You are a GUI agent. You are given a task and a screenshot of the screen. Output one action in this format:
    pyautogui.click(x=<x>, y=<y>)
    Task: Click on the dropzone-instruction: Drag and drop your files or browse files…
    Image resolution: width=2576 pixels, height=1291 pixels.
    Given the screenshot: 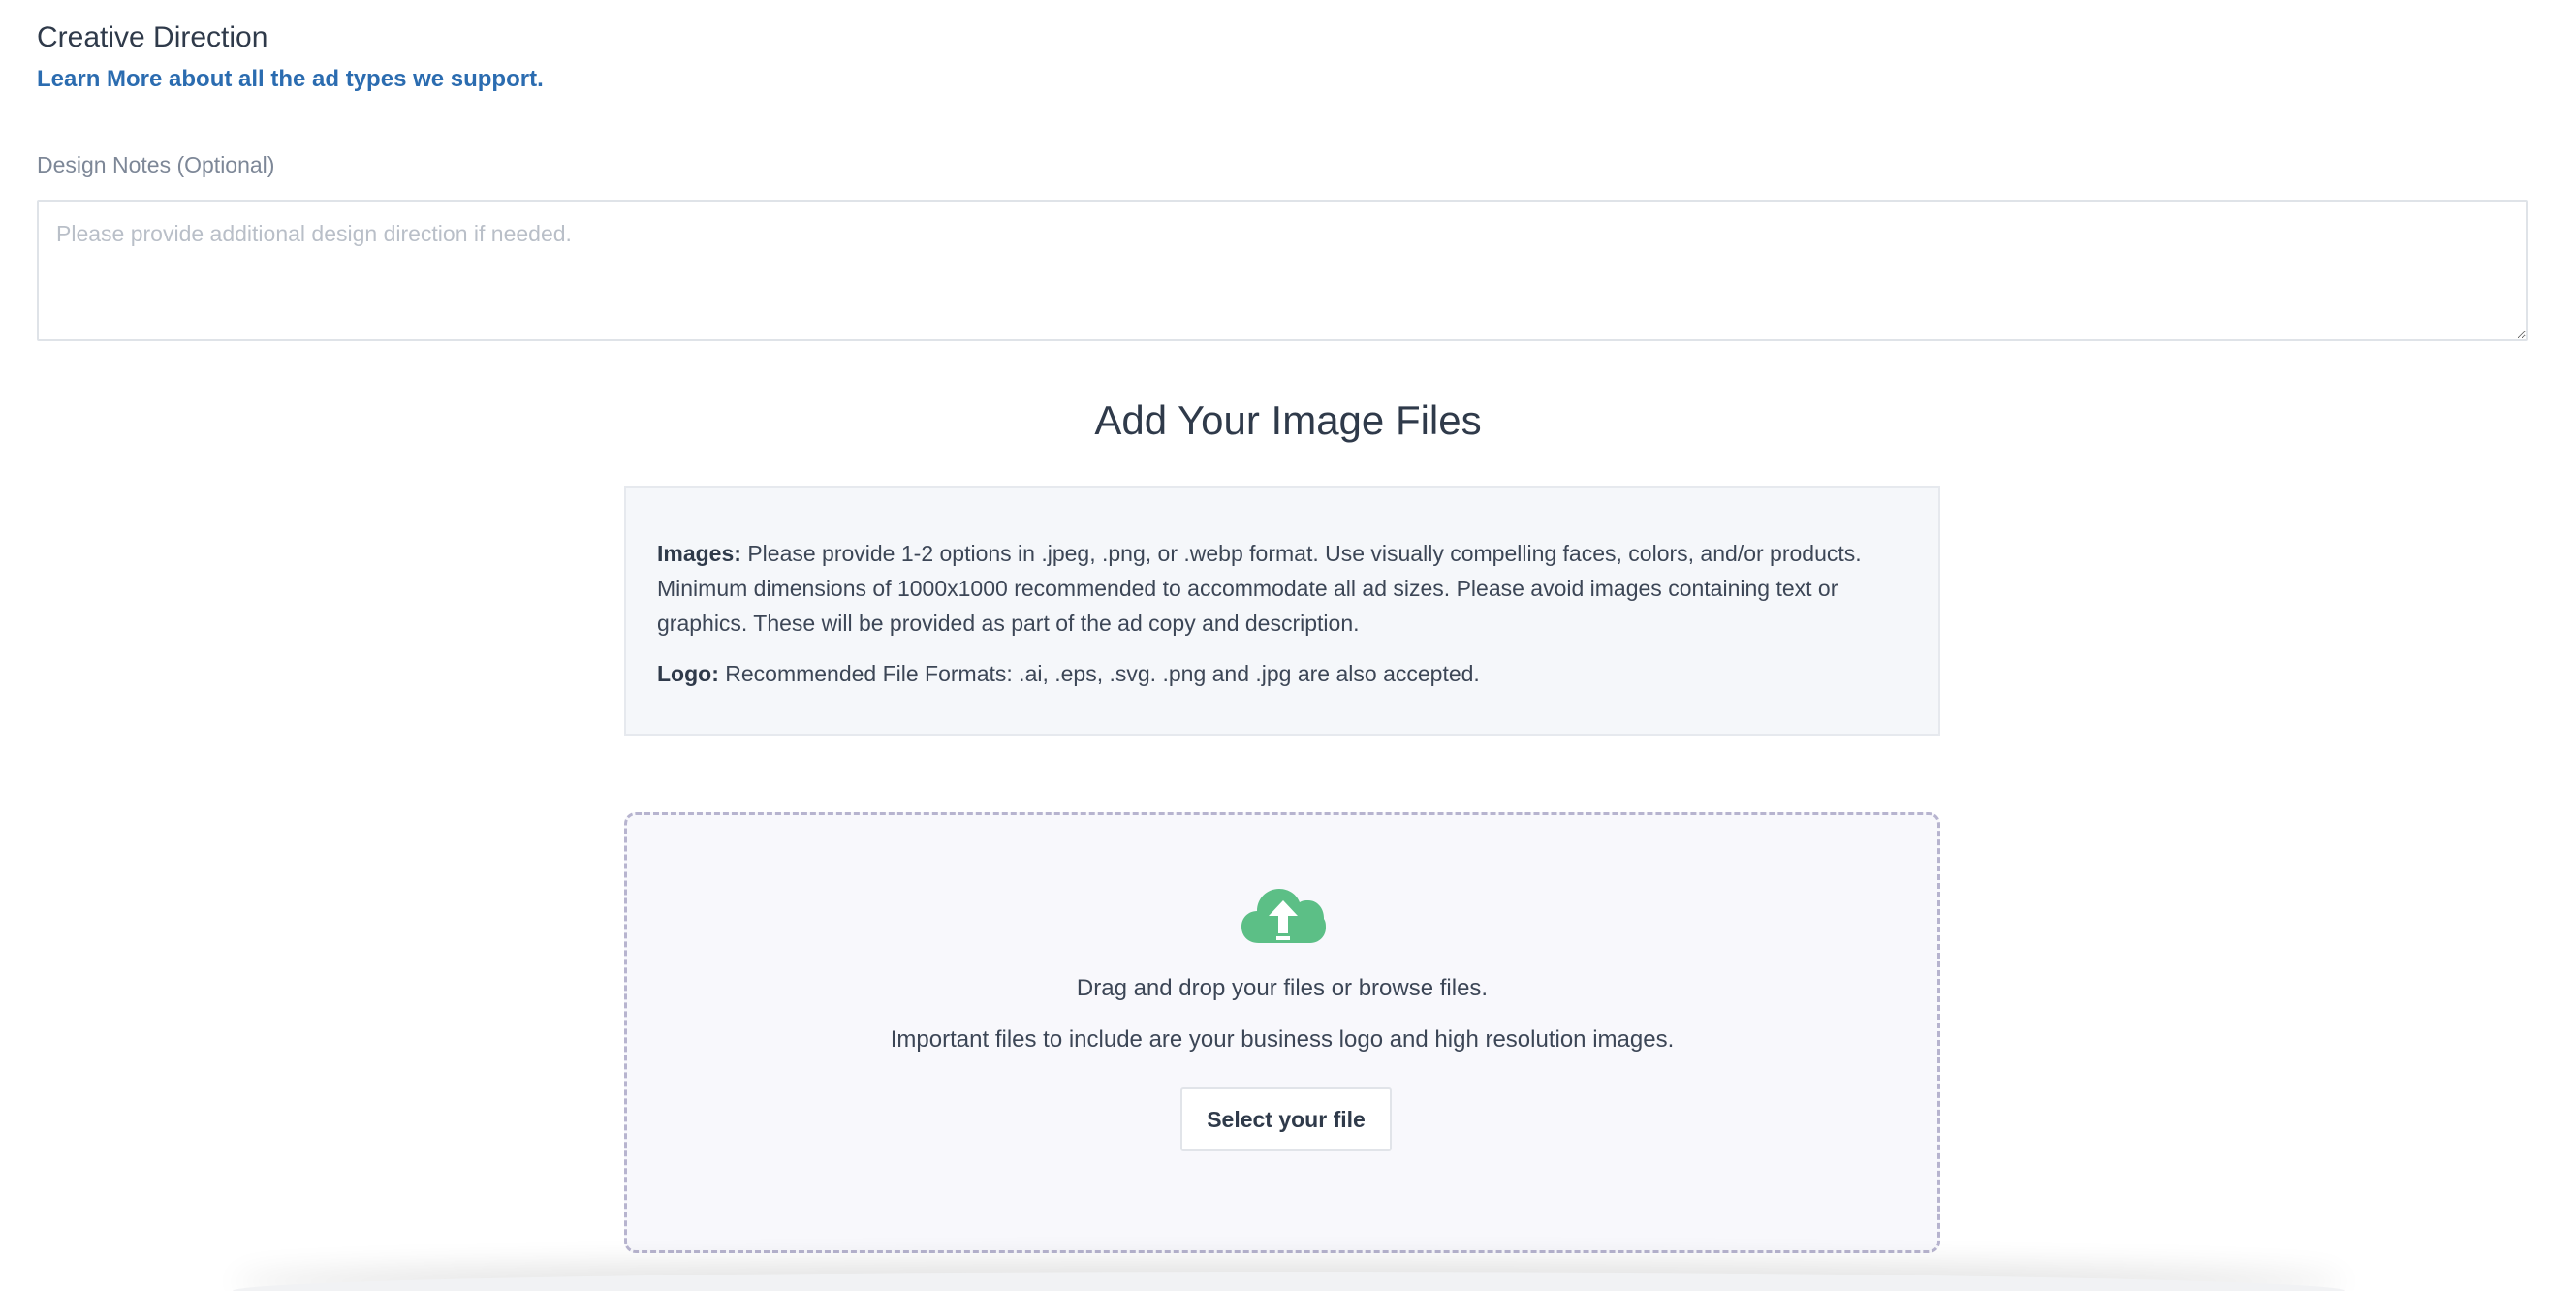 What is the action you would take?
    pyautogui.click(x=1282, y=988)
    